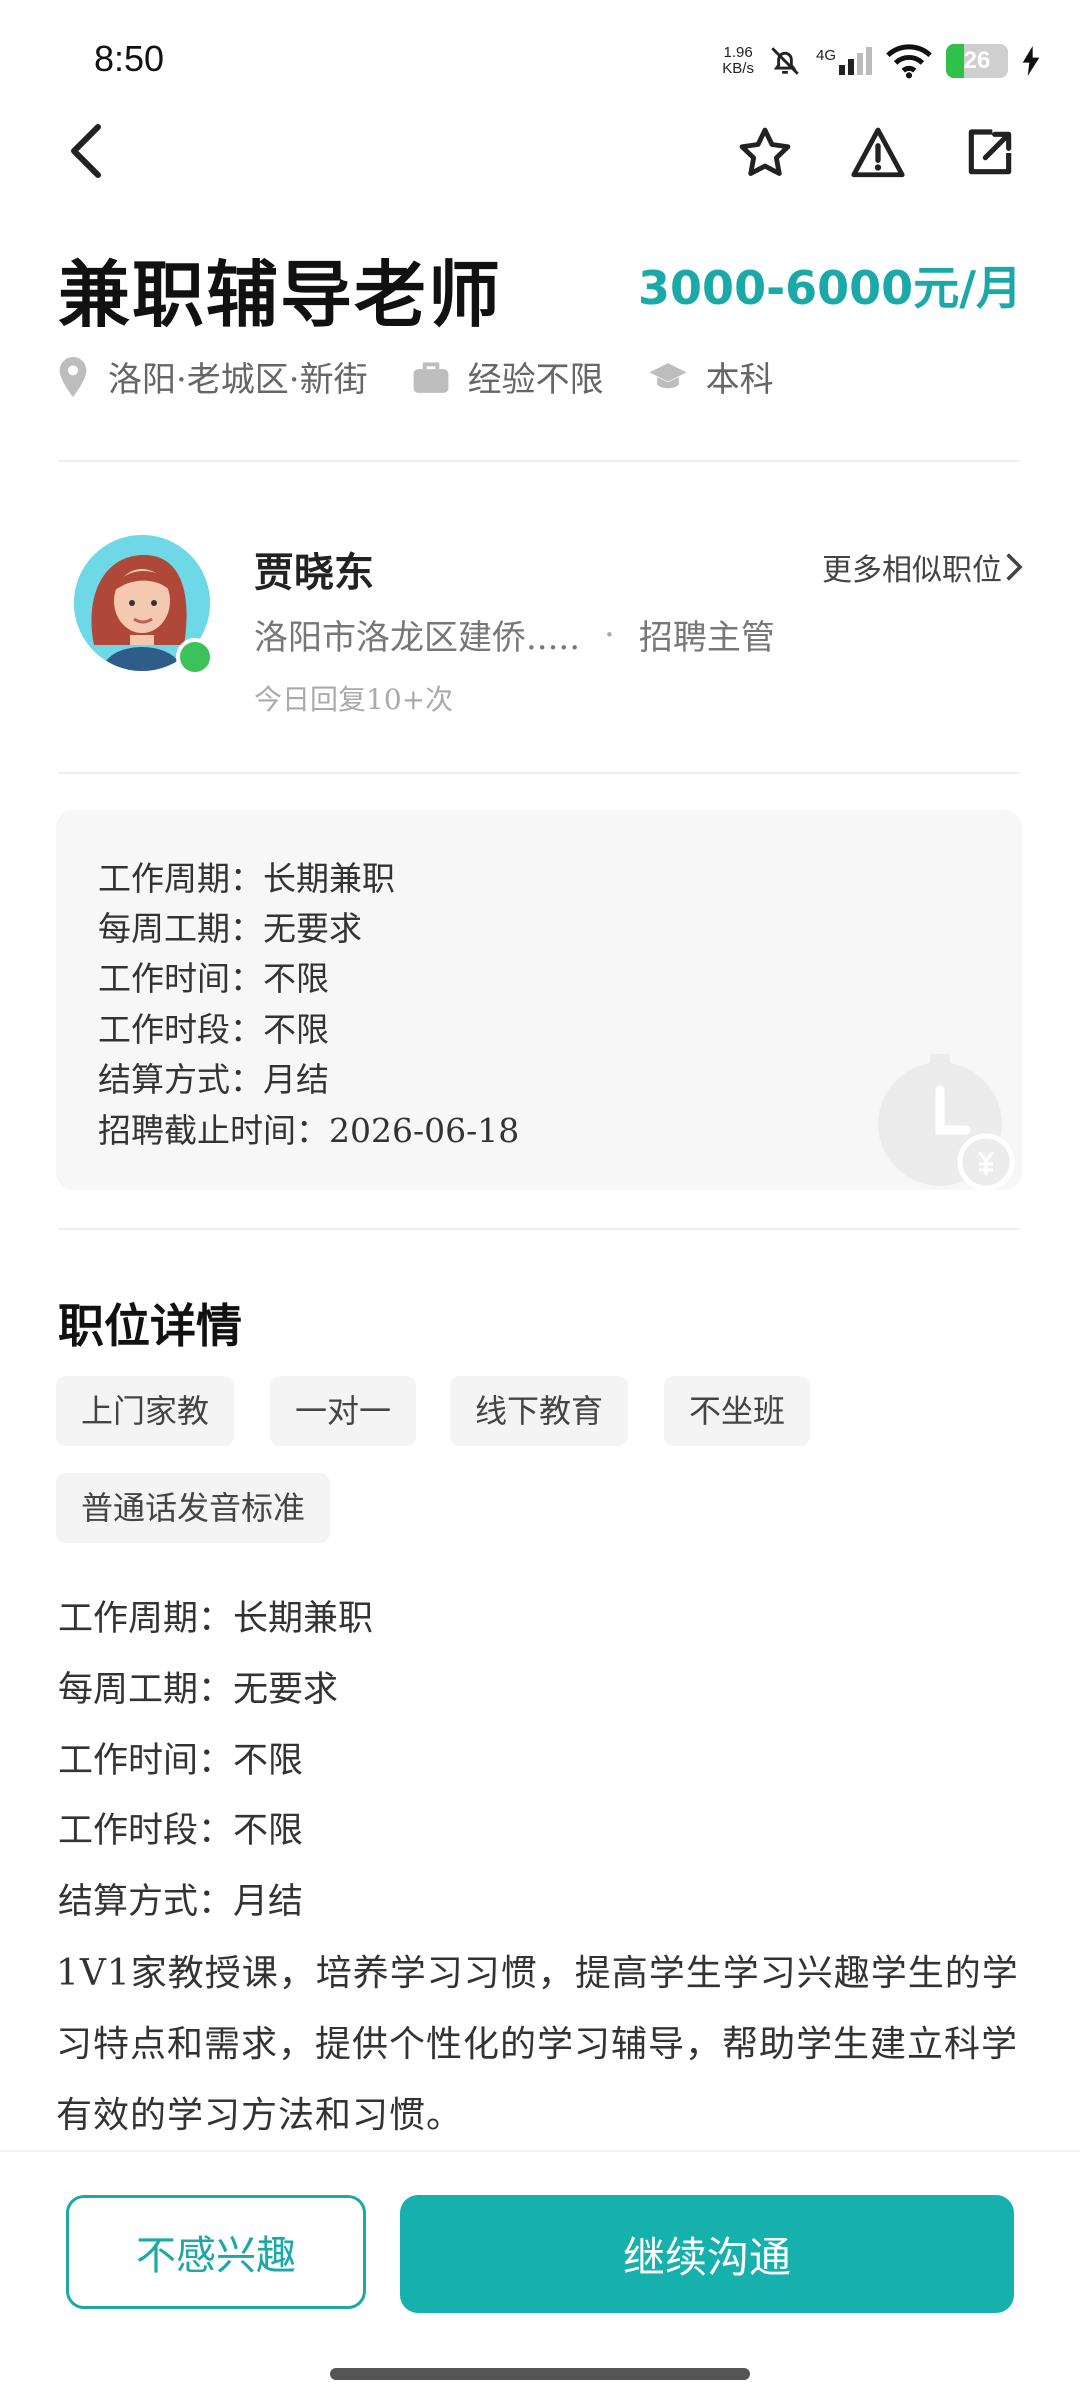 The height and width of the screenshot is (2402, 1080). What do you see at coordinates (238, 380) in the screenshot?
I see `location-text: 洛阳·老城区·新街` at bounding box center [238, 380].